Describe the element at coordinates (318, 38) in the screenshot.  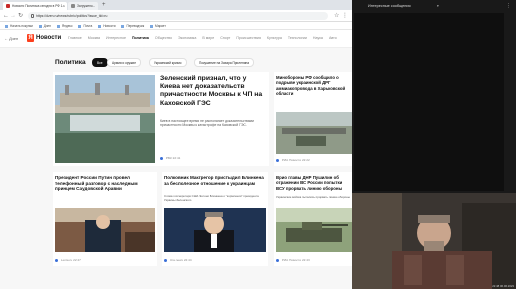
I see `nav-item-science: Наука` at that location.